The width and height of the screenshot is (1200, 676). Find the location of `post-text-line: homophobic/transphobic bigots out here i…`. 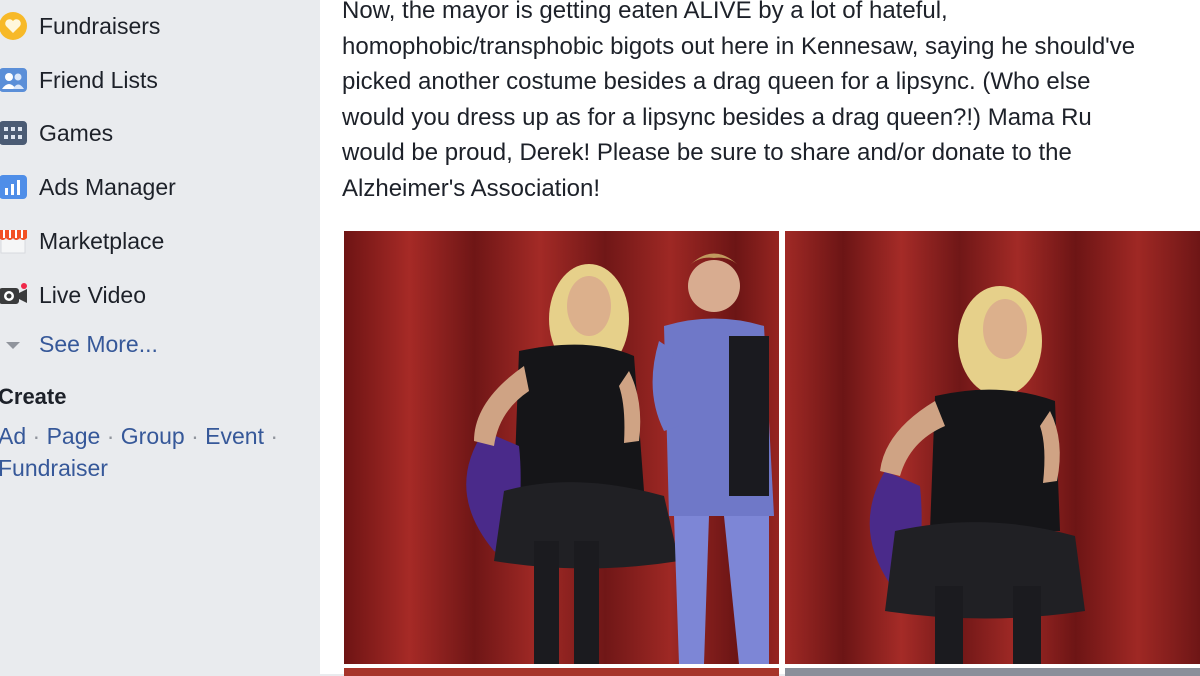

post-text-line: homophobic/transphobic bigots out here i… is located at coordinates (739, 46).